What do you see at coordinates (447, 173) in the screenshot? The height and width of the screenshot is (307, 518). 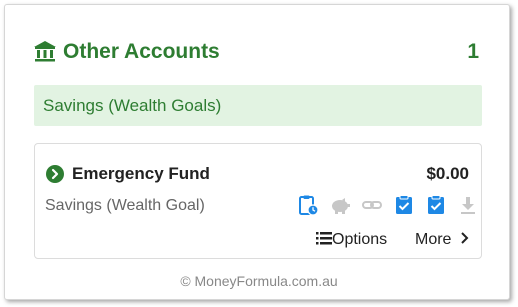 I see `account-balance: $0.00` at bounding box center [447, 173].